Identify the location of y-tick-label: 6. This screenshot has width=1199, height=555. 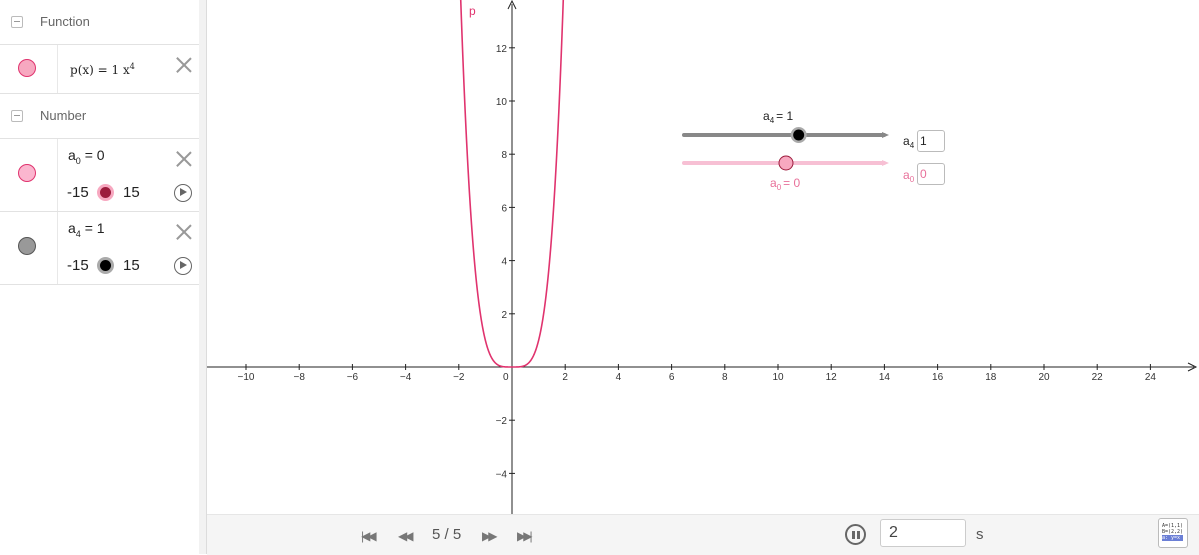
(504, 208).